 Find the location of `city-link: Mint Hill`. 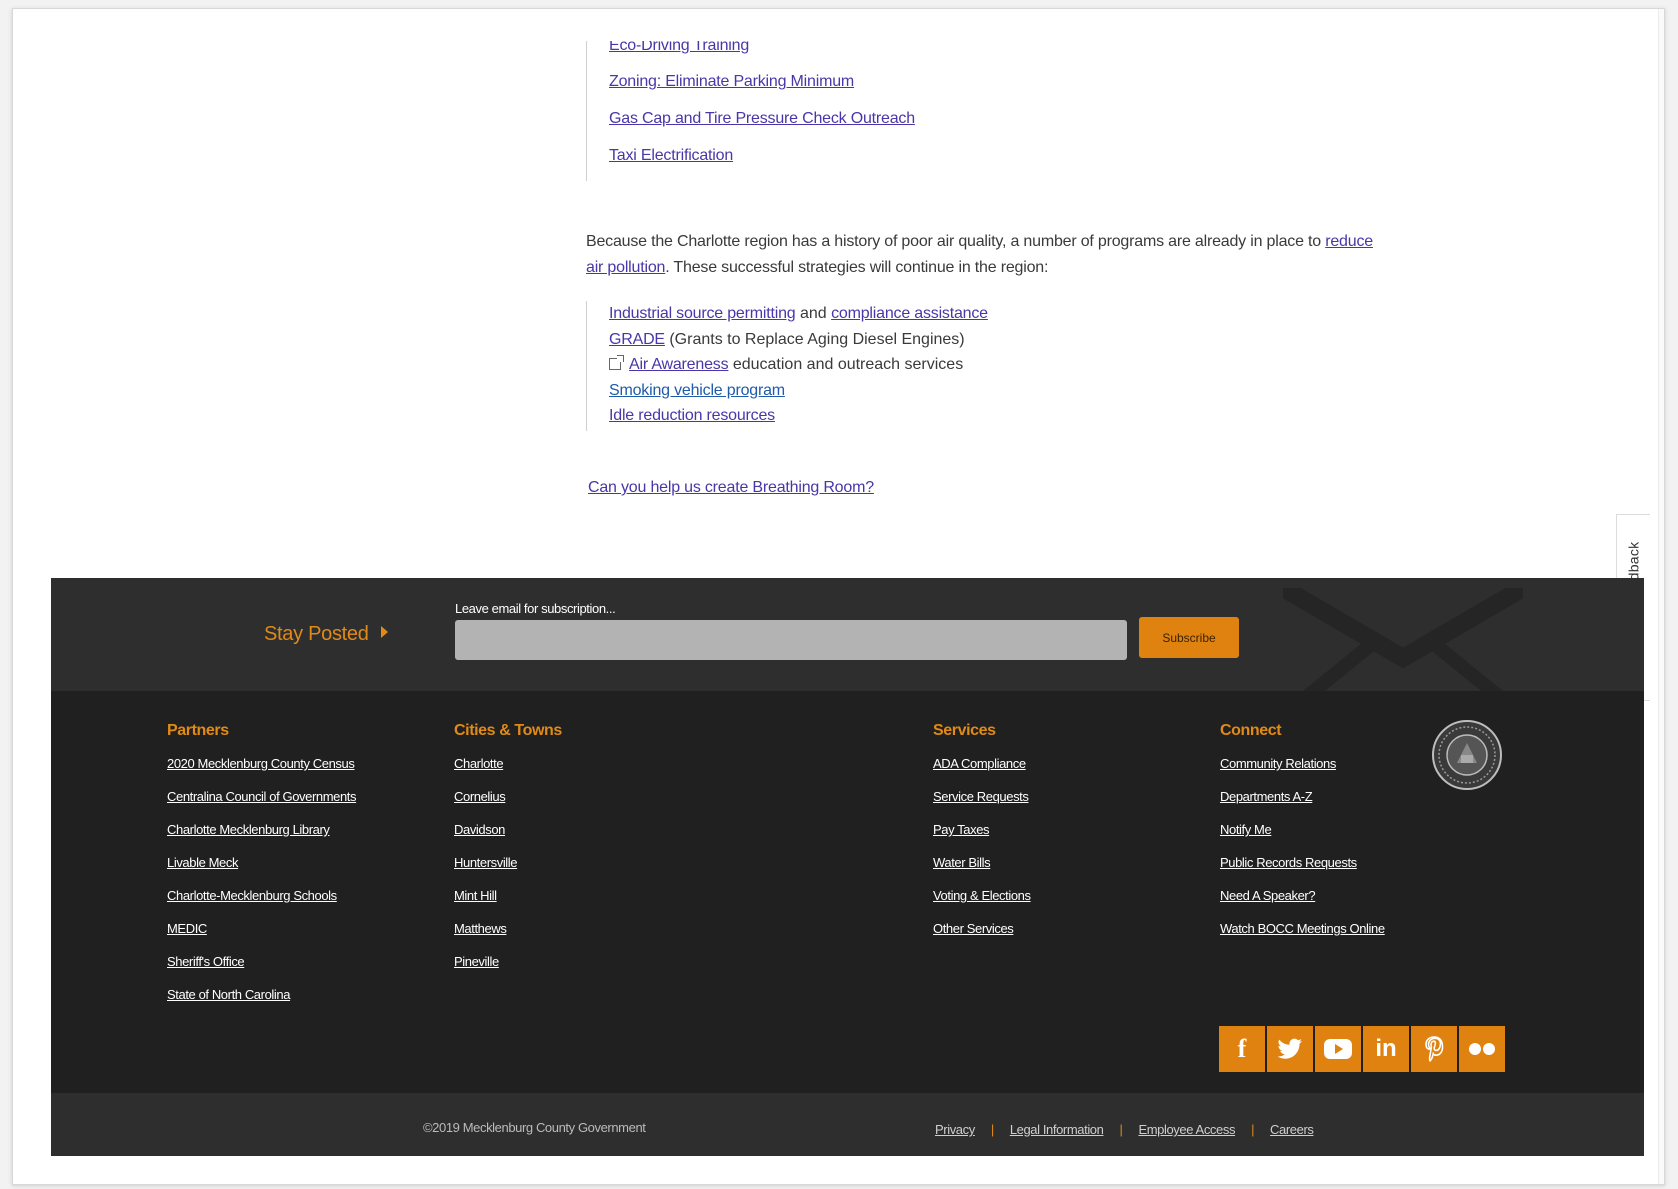

city-link: Mint Hill is located at coordinates (508, 902).